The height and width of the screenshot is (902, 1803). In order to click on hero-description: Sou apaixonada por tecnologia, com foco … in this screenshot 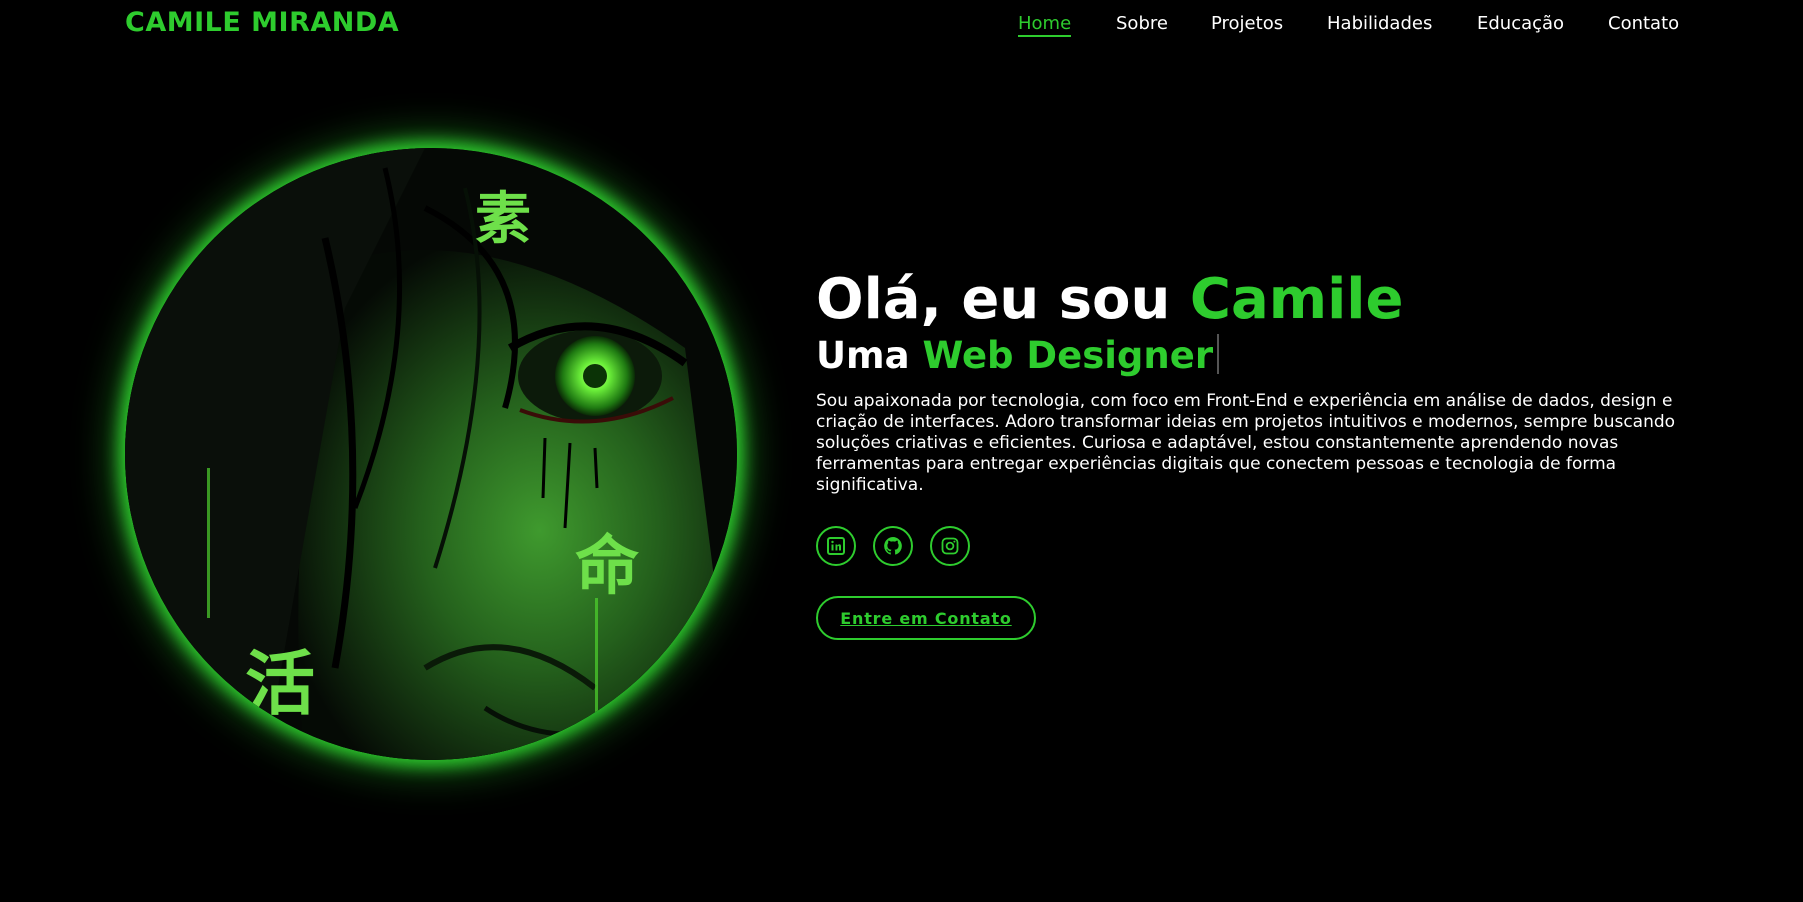, I will do `click(1246, 443)`.